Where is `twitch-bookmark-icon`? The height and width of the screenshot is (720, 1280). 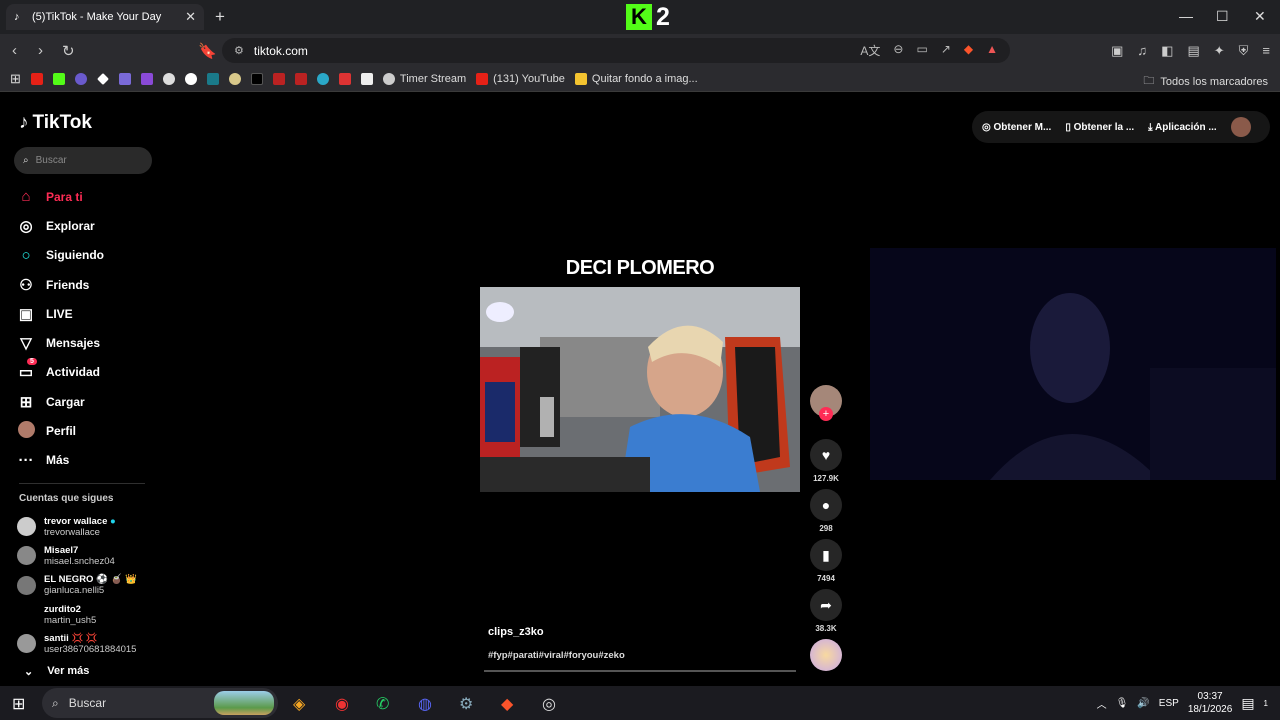 twitch-bookmark-icon is located at coordinates (80, 79).